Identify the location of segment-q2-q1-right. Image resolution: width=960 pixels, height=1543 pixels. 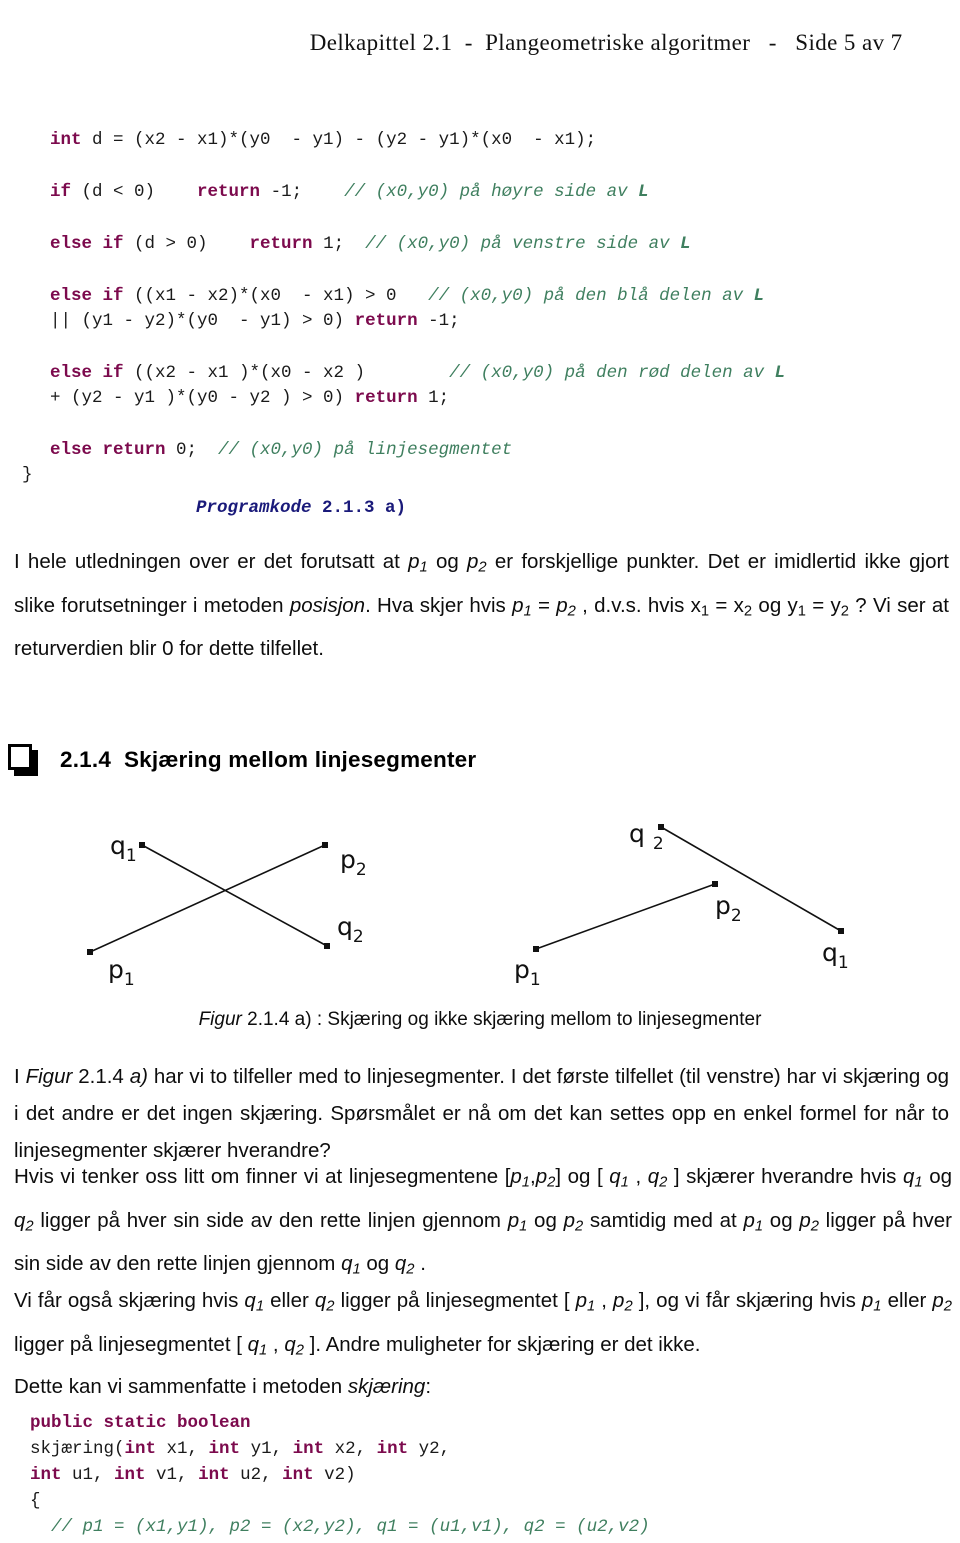
(751, 879).